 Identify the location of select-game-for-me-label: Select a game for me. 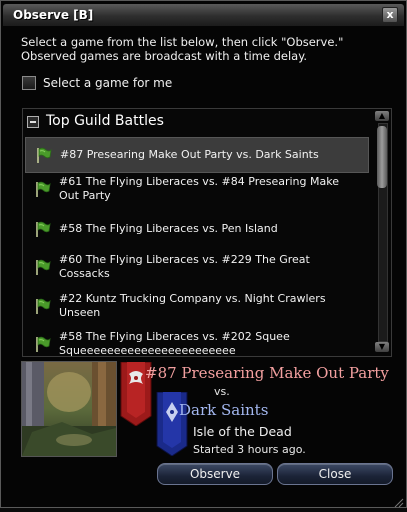
(108, 83).